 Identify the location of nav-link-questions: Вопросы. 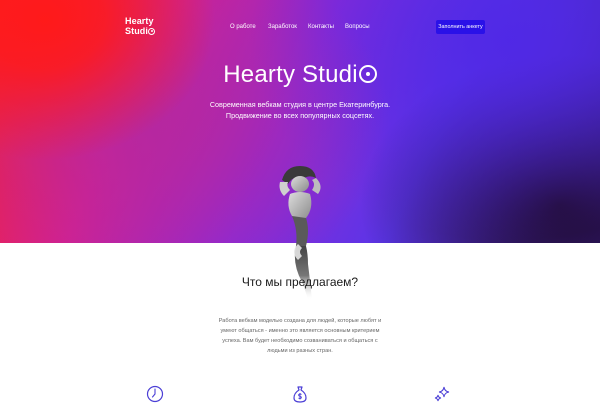
(357, 27).